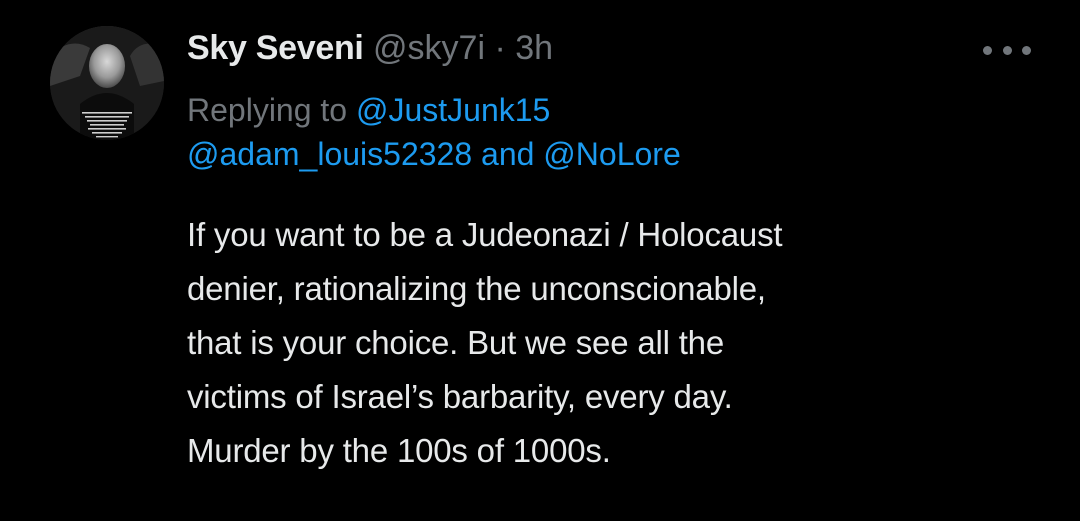 The width and height of the screenshot is (1080, 521). What do you see at coordinates (399, 450) in the screenshot?
I see `tweet-text-line: Murder by the 100s of 1000s.` at bounding box center [399, 450].